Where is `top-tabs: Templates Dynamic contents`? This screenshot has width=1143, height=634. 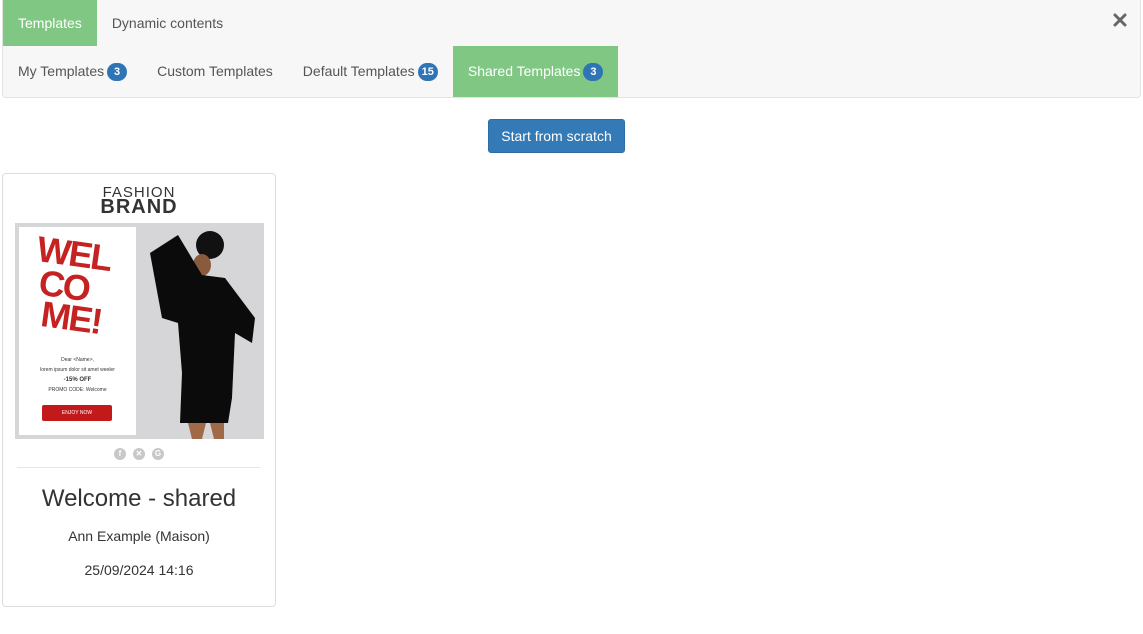
top-tabs: Templates Dynamic contents is located at coordinates (120, 23).